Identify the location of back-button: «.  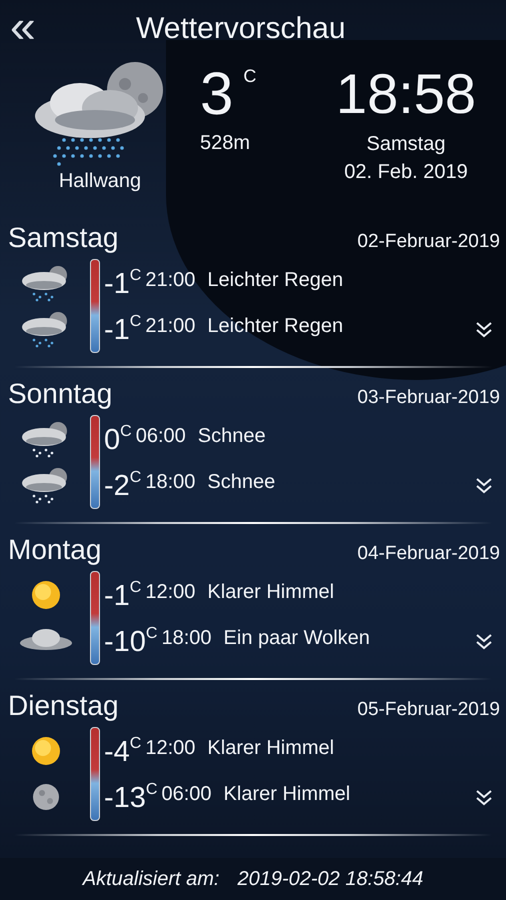
(32, 29).